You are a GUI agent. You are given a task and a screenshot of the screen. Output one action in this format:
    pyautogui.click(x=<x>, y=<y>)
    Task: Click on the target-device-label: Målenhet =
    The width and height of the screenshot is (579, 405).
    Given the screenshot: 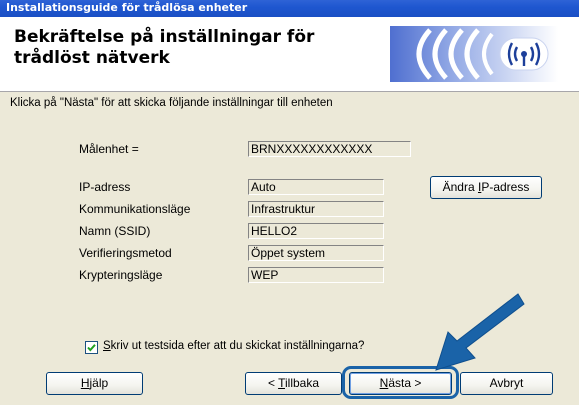 What is the action you would take?
    pyautogui.click(x=109, y=149)
    